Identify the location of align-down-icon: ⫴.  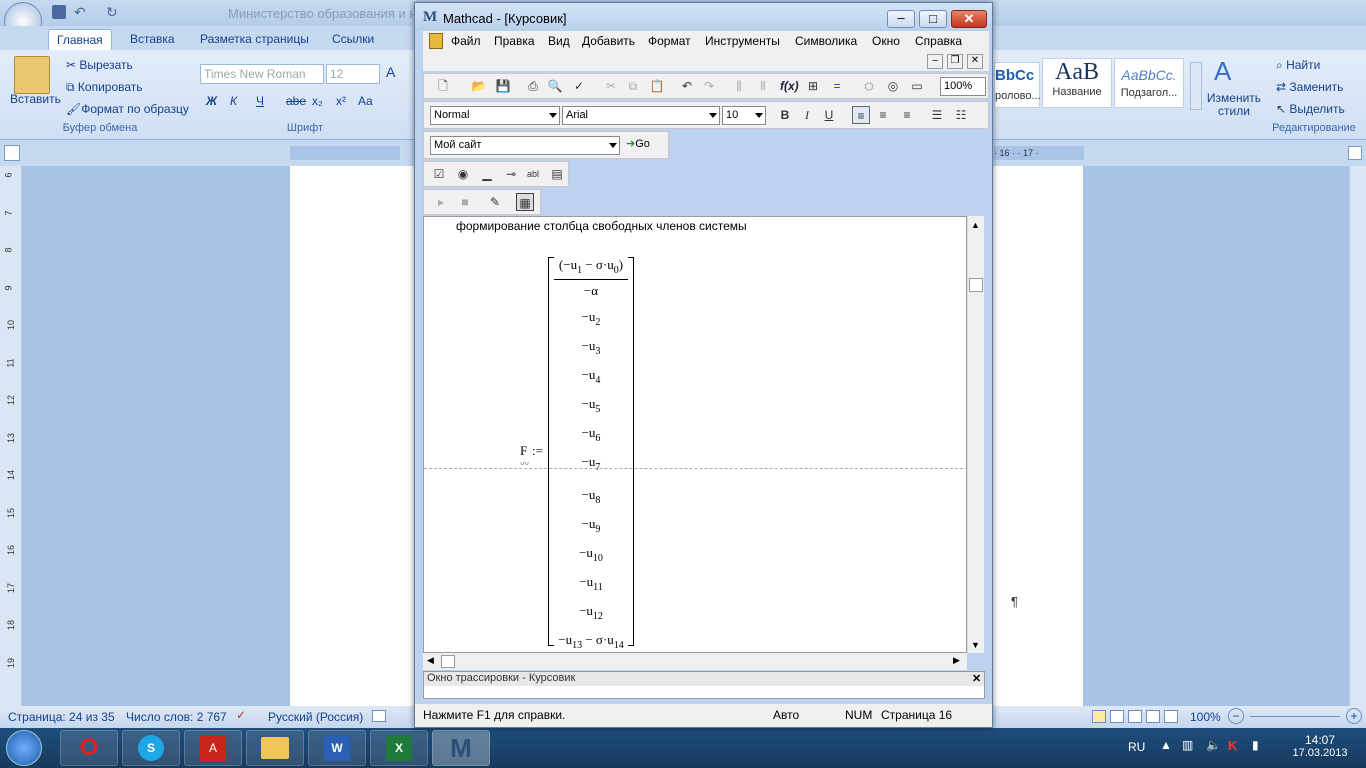
(763, 86).